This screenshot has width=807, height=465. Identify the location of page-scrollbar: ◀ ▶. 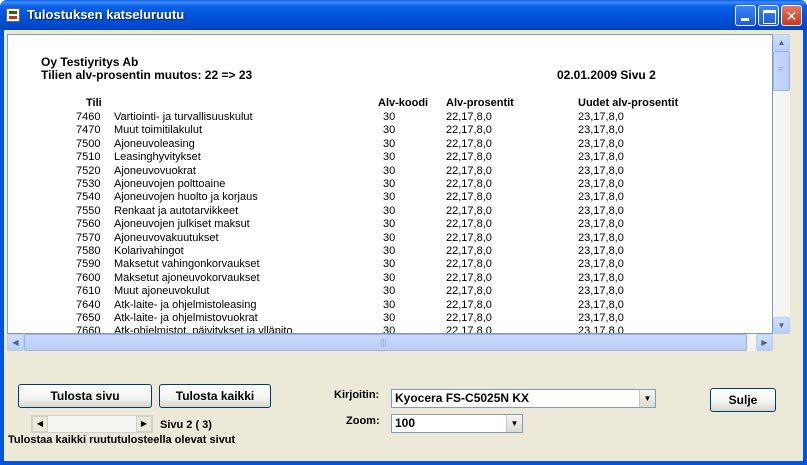
(92, 424).